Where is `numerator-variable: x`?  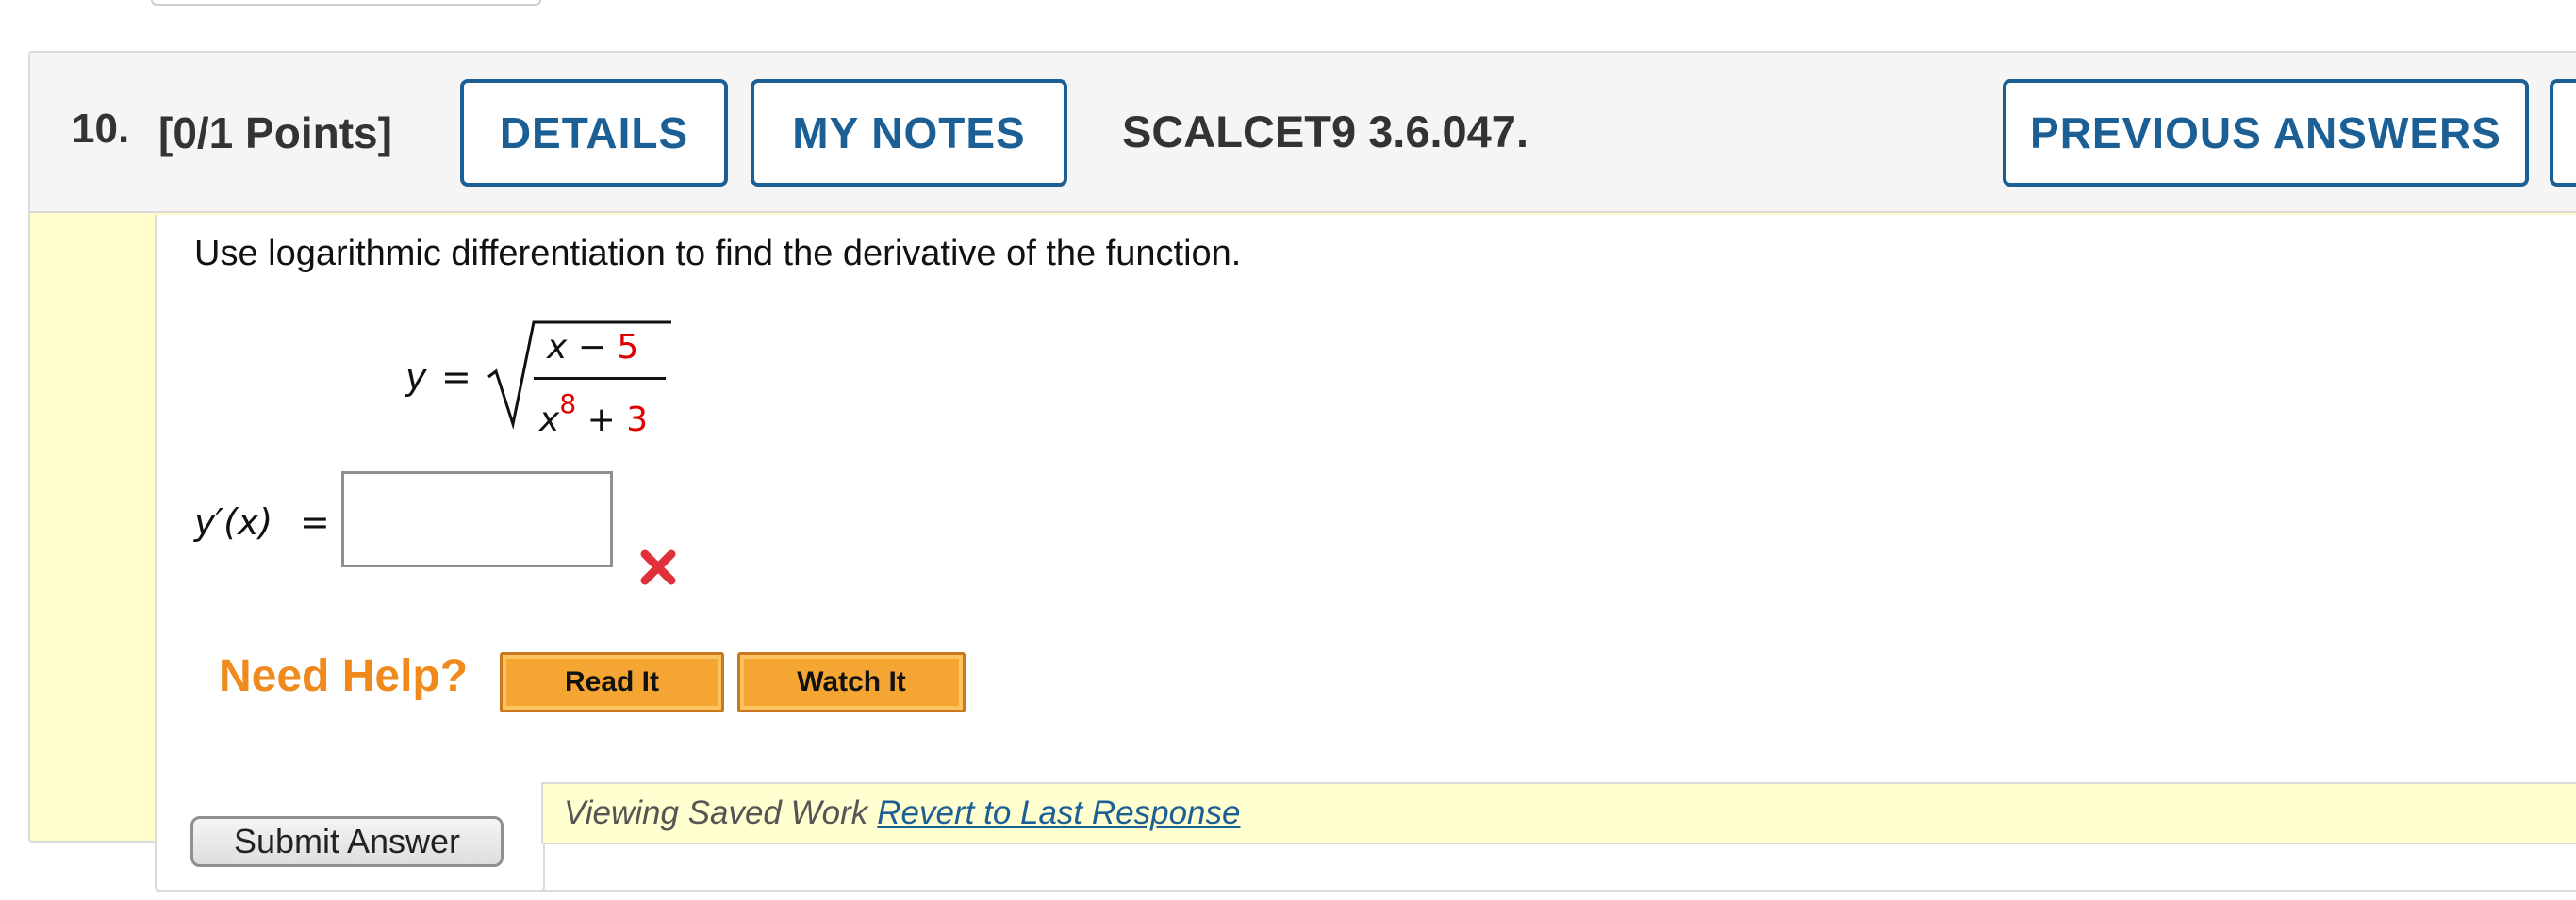 numerator-variable: x is located at coordinates (557, 347).